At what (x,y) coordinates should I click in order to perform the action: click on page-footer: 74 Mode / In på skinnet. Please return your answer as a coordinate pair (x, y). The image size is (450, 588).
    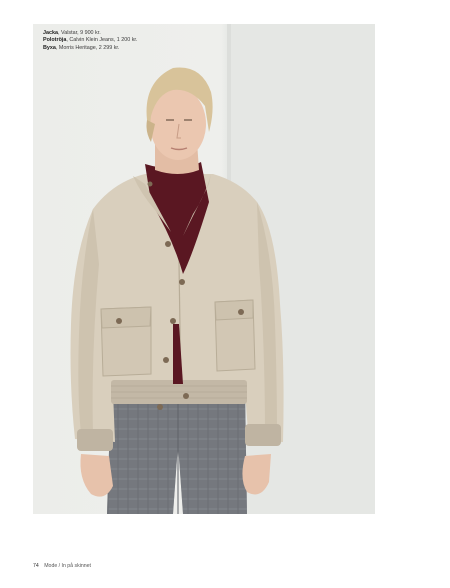
    Looking at the image, I should click on (62, 566).